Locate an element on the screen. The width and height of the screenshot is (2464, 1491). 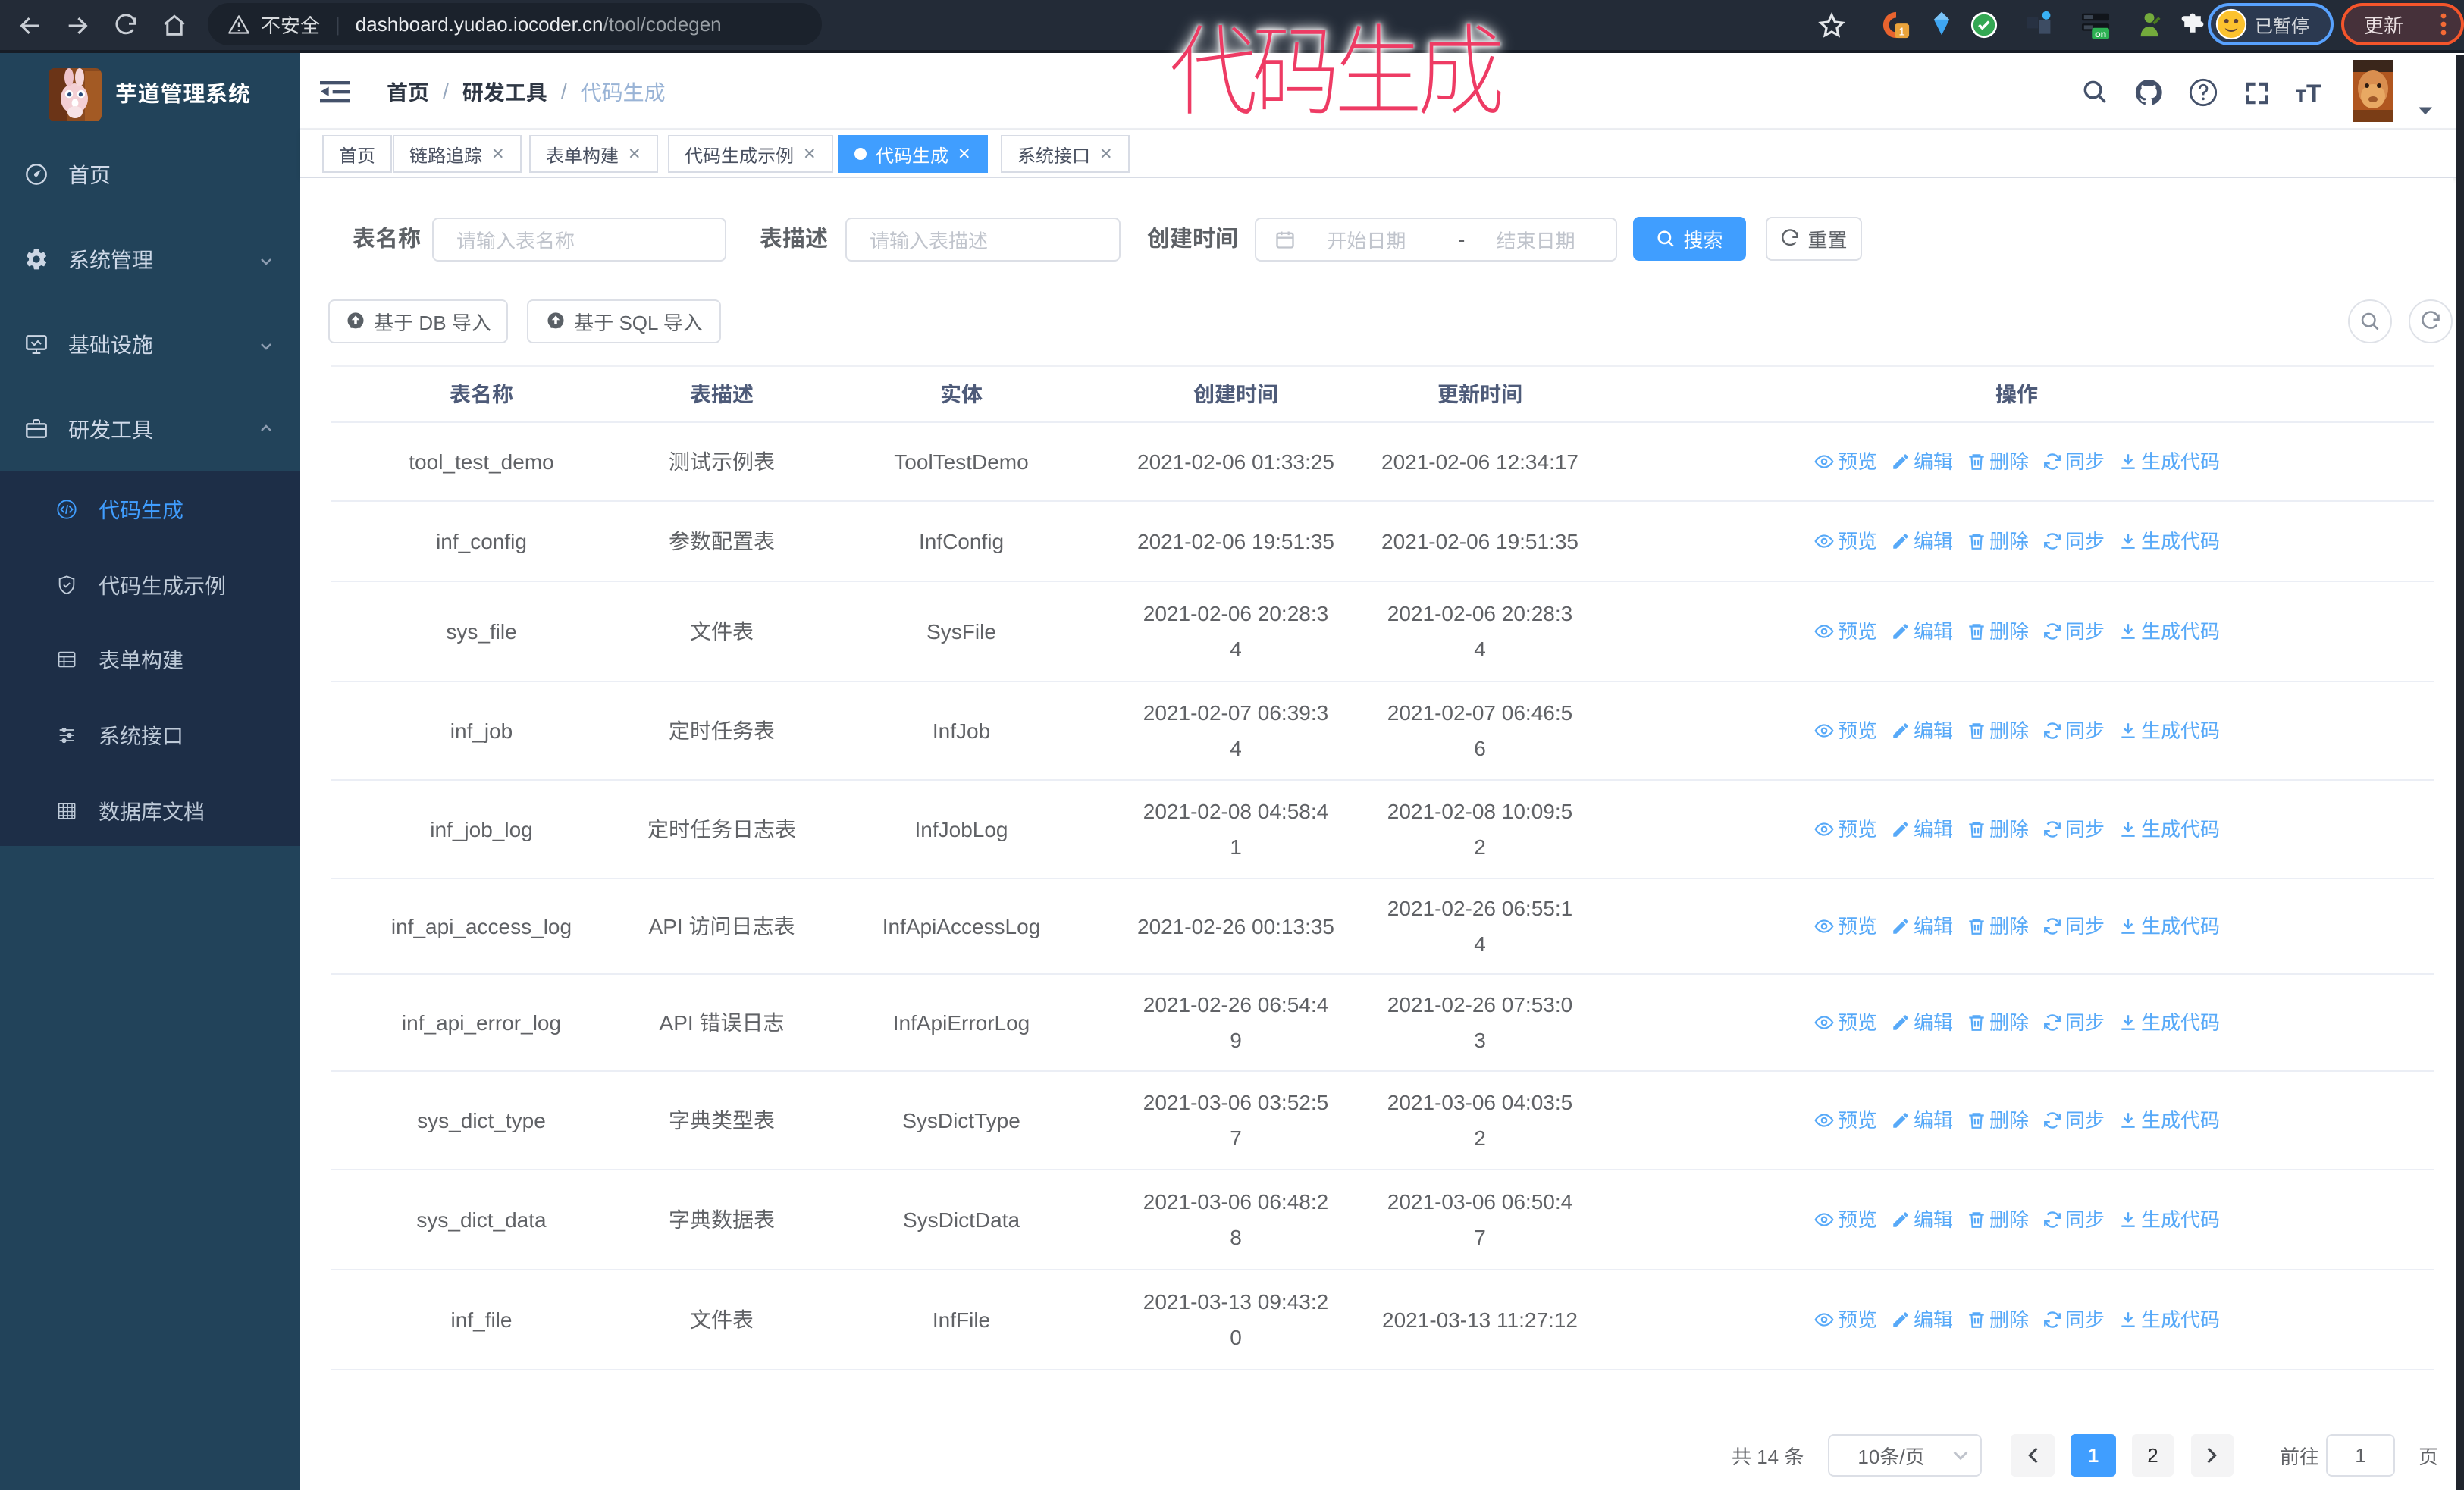
svg-text: 1 is located at coordinates (1901, 31).